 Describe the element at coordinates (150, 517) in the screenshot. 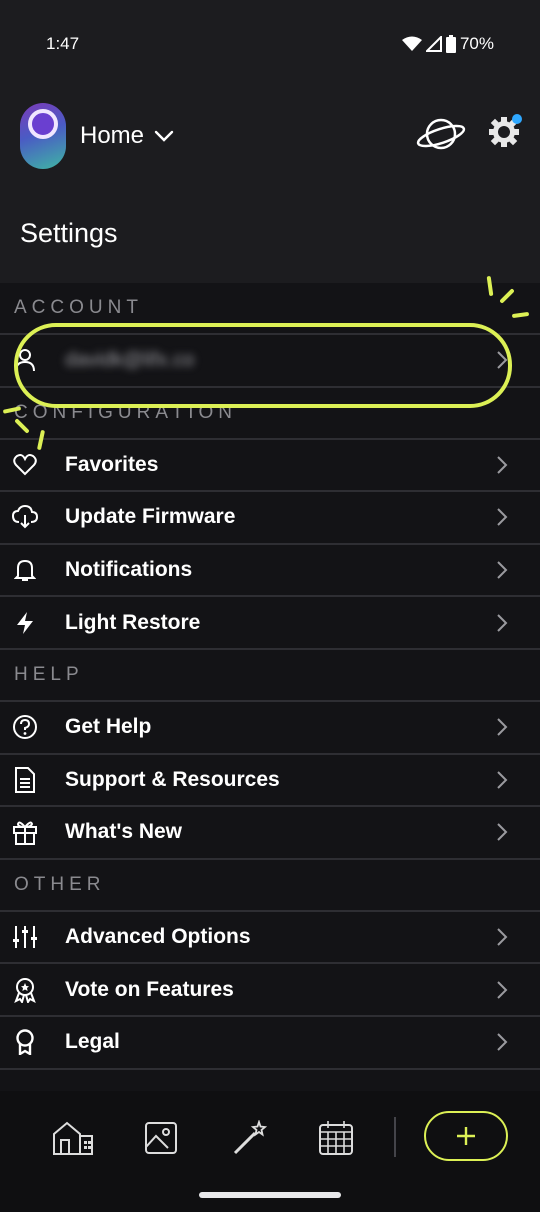

I see `row-label: Update Firmware` at that location.